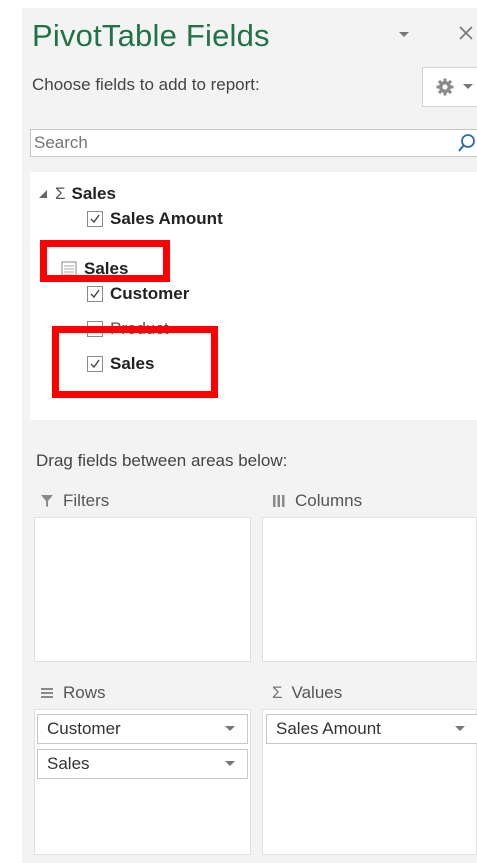  What do you see at coordinates (47, 501) in the screenshot?
I see `filter-icon` at bounding box center [47, 501].